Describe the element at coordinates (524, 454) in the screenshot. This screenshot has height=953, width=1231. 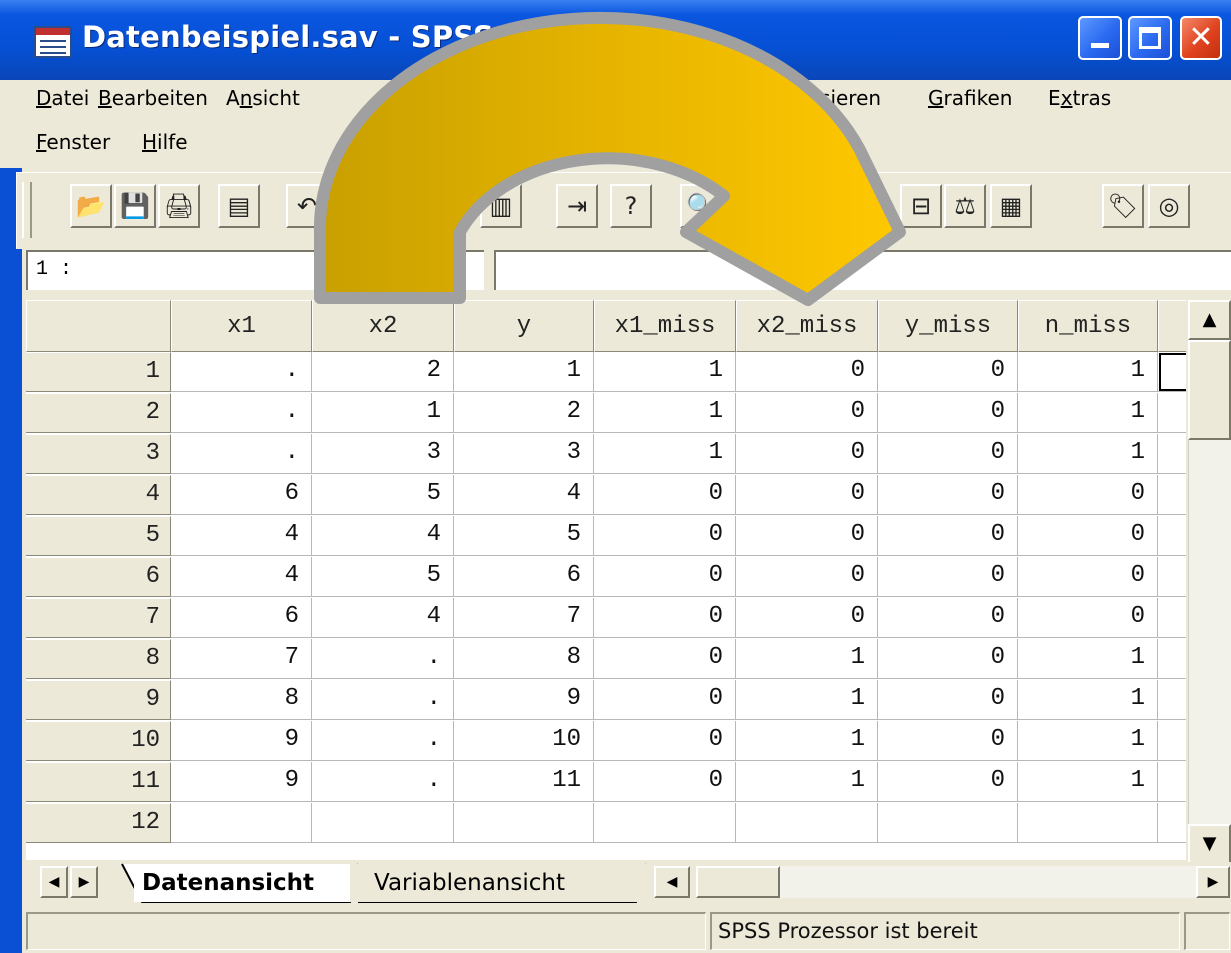
I see `data-cell: 3` at that location.